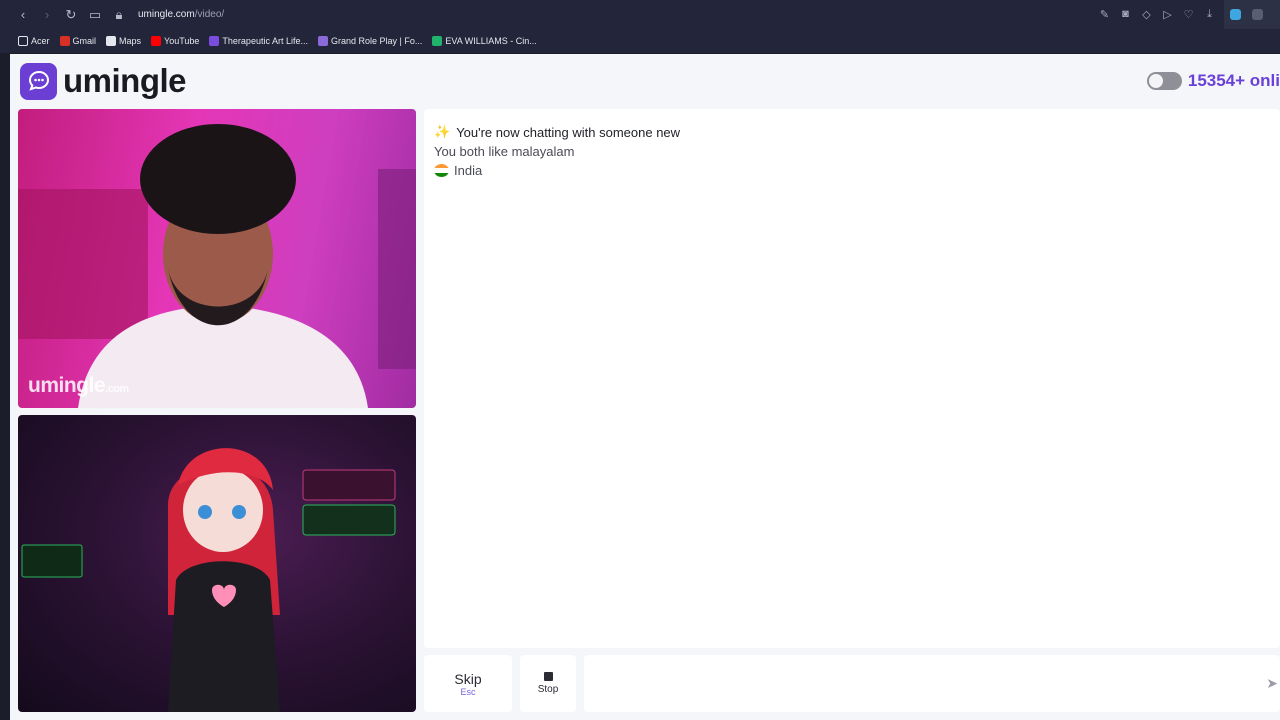 The height and width of the screenshot is (720, 1280). I want to click on send-icon: ➤, so click(1272, 683).